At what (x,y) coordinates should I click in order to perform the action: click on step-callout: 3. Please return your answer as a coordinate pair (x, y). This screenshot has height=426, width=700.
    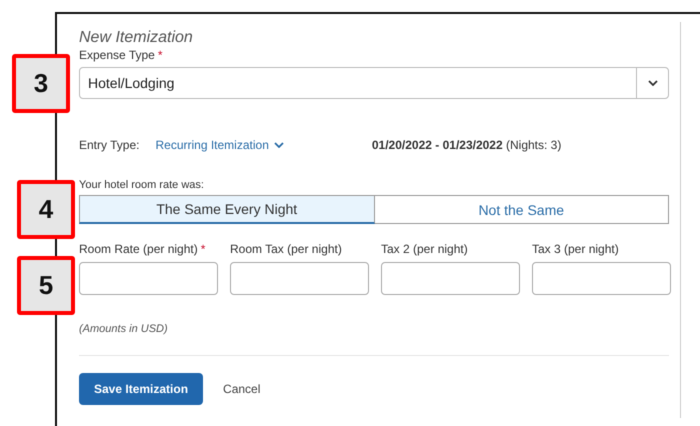
    Looking at the image, I should click on (41, 83).